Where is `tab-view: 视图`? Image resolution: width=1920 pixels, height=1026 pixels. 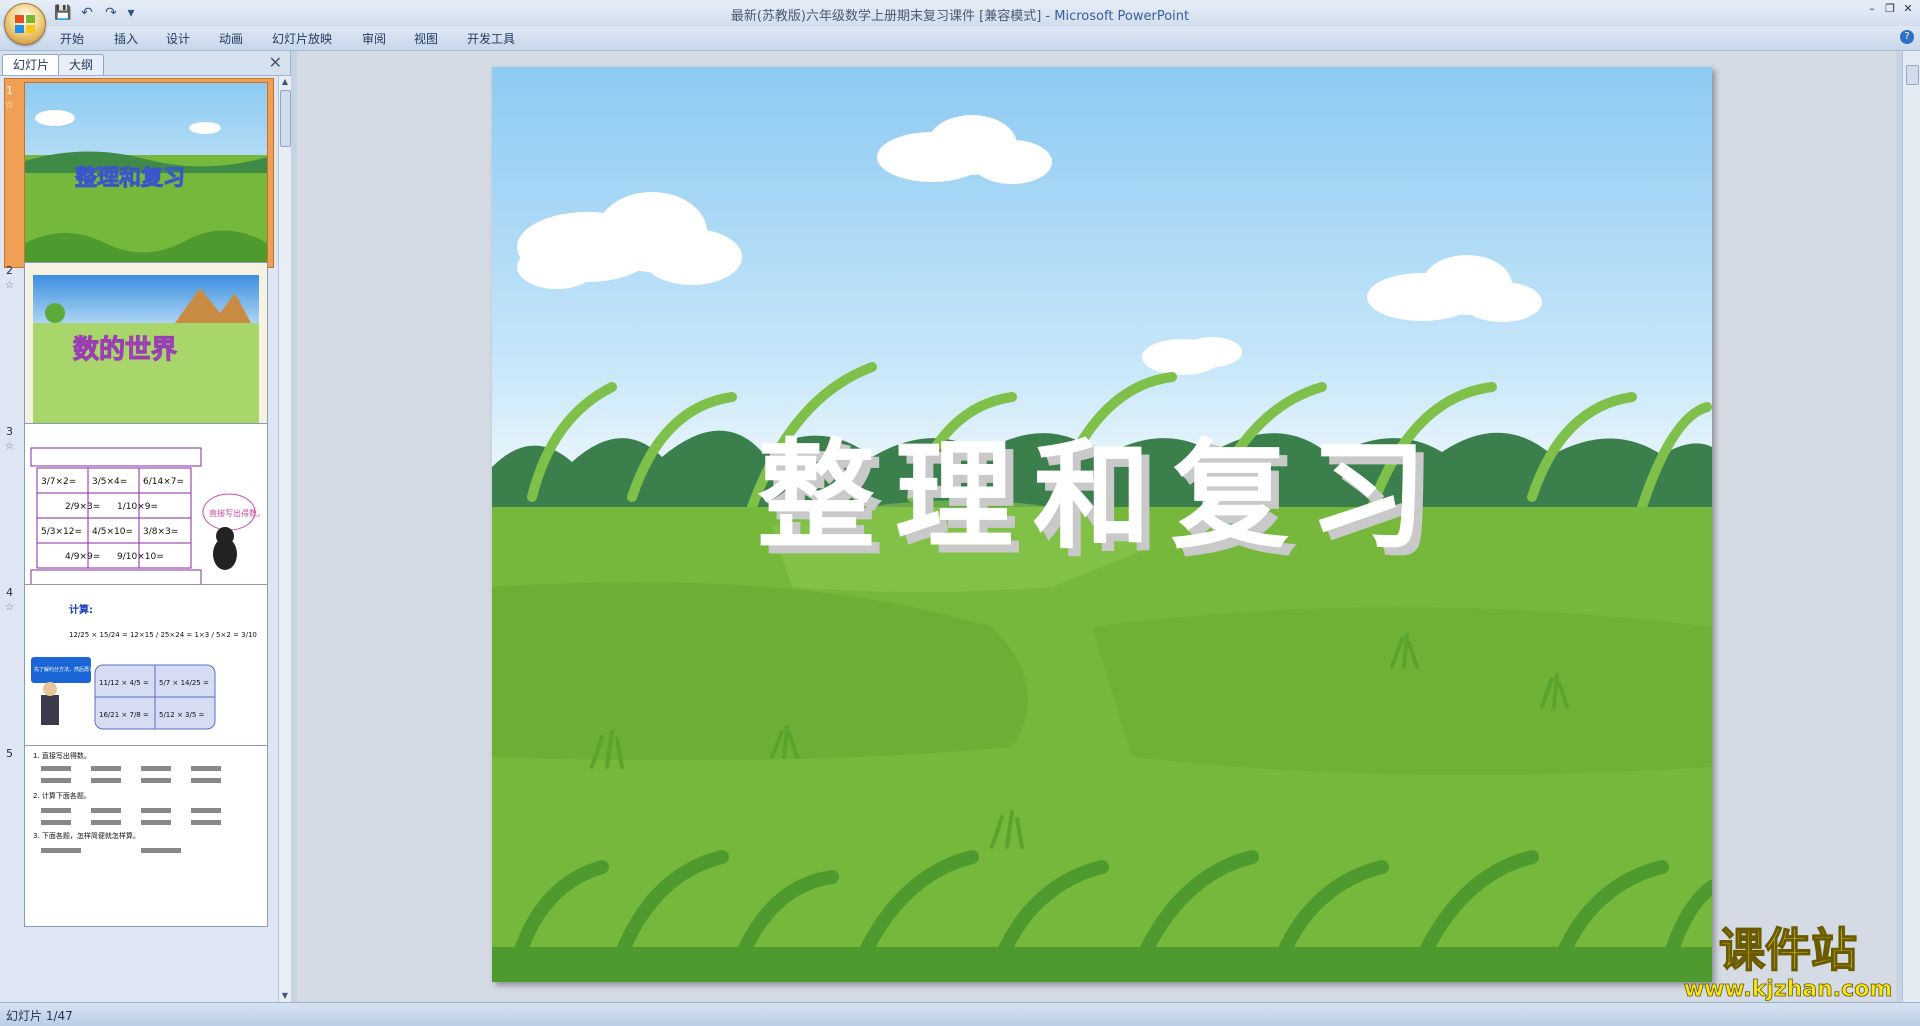 tab-view: 视图 is located at coordinates (426, 38).